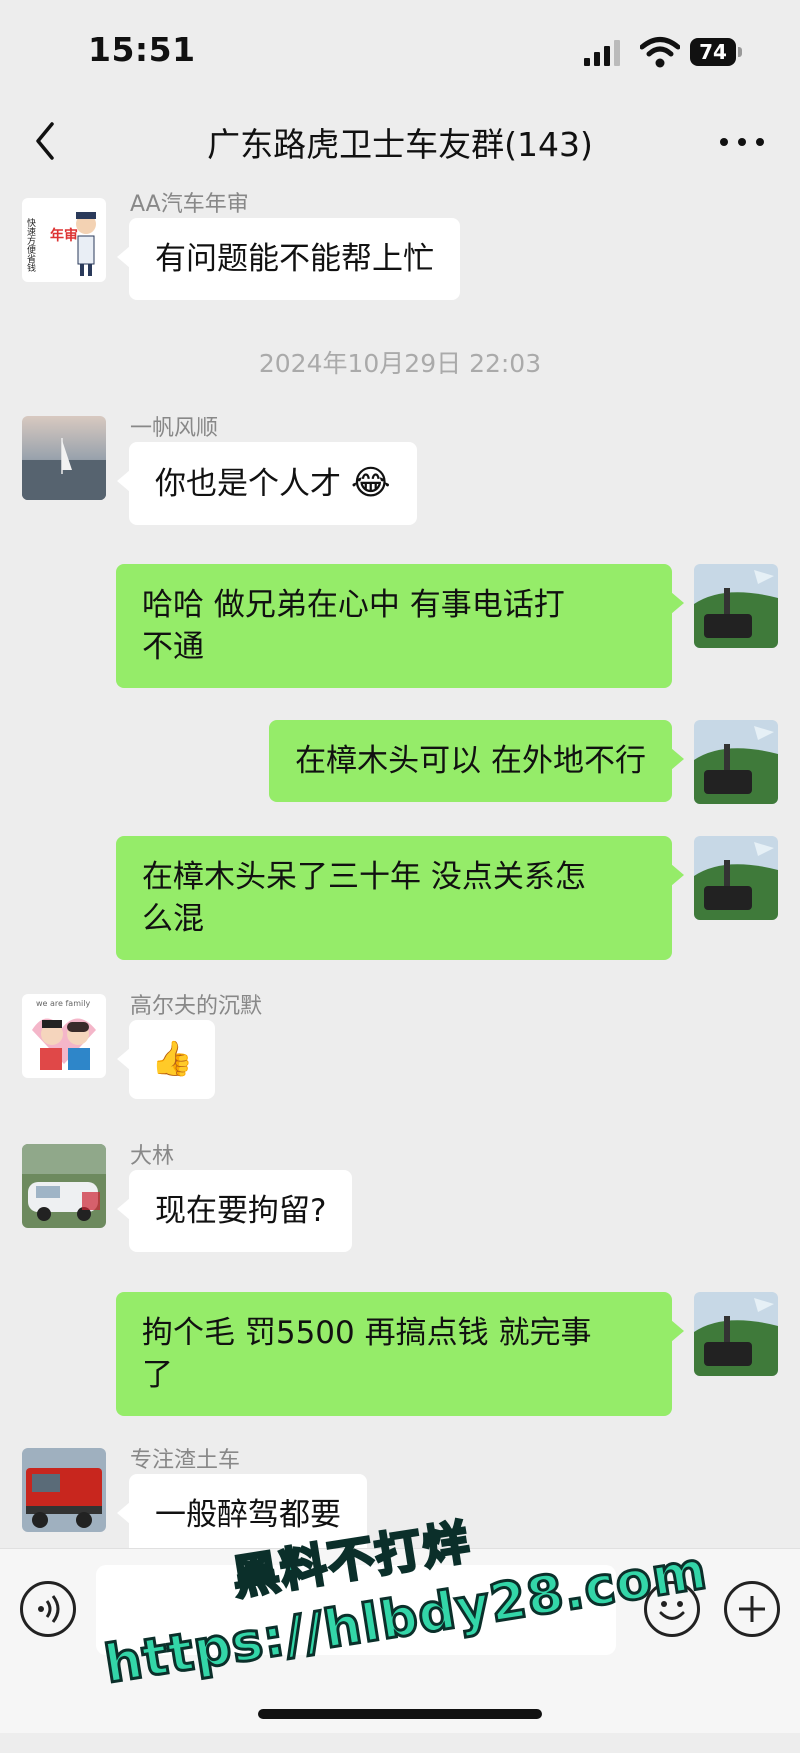 The image size is (800, 1753). What do you see at coordinates (46, 141) in the screenshot?
I see `back-chevron-icon` at bounding box center [46, 141].